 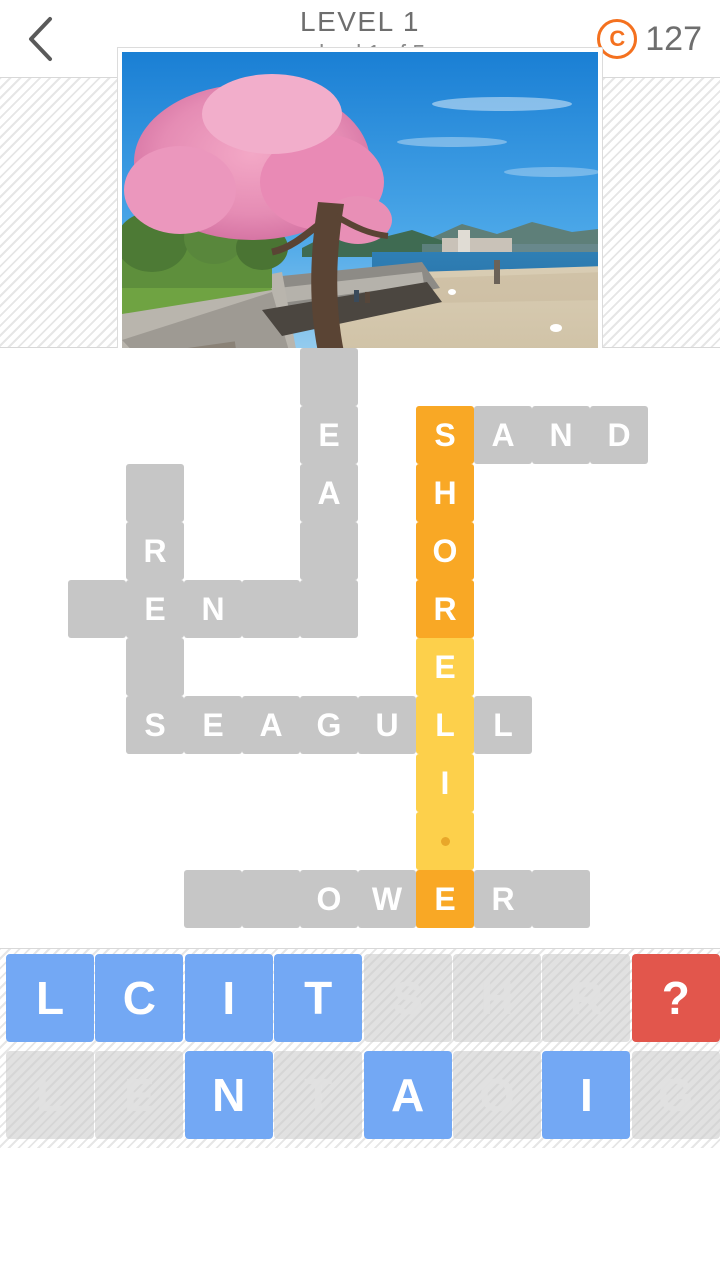 I want to click on crossword-cell: W, so click(x=387, y=899).